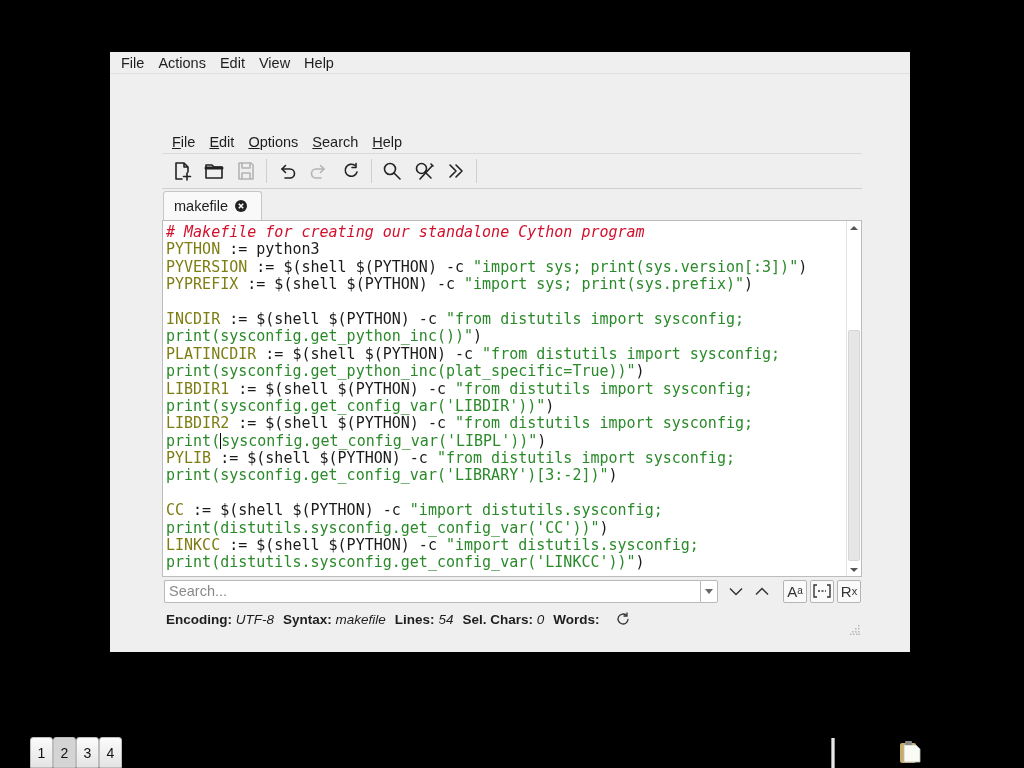 The width and height of the screenshot is (1024, 768). What do you see at coordinates (460, 285) in the screenshot?
I see `code-line: PYPREFIX := $(shell $(PYTHON) -c "import sys; print(sys.prefix)")` at bounding box center [460, 285].